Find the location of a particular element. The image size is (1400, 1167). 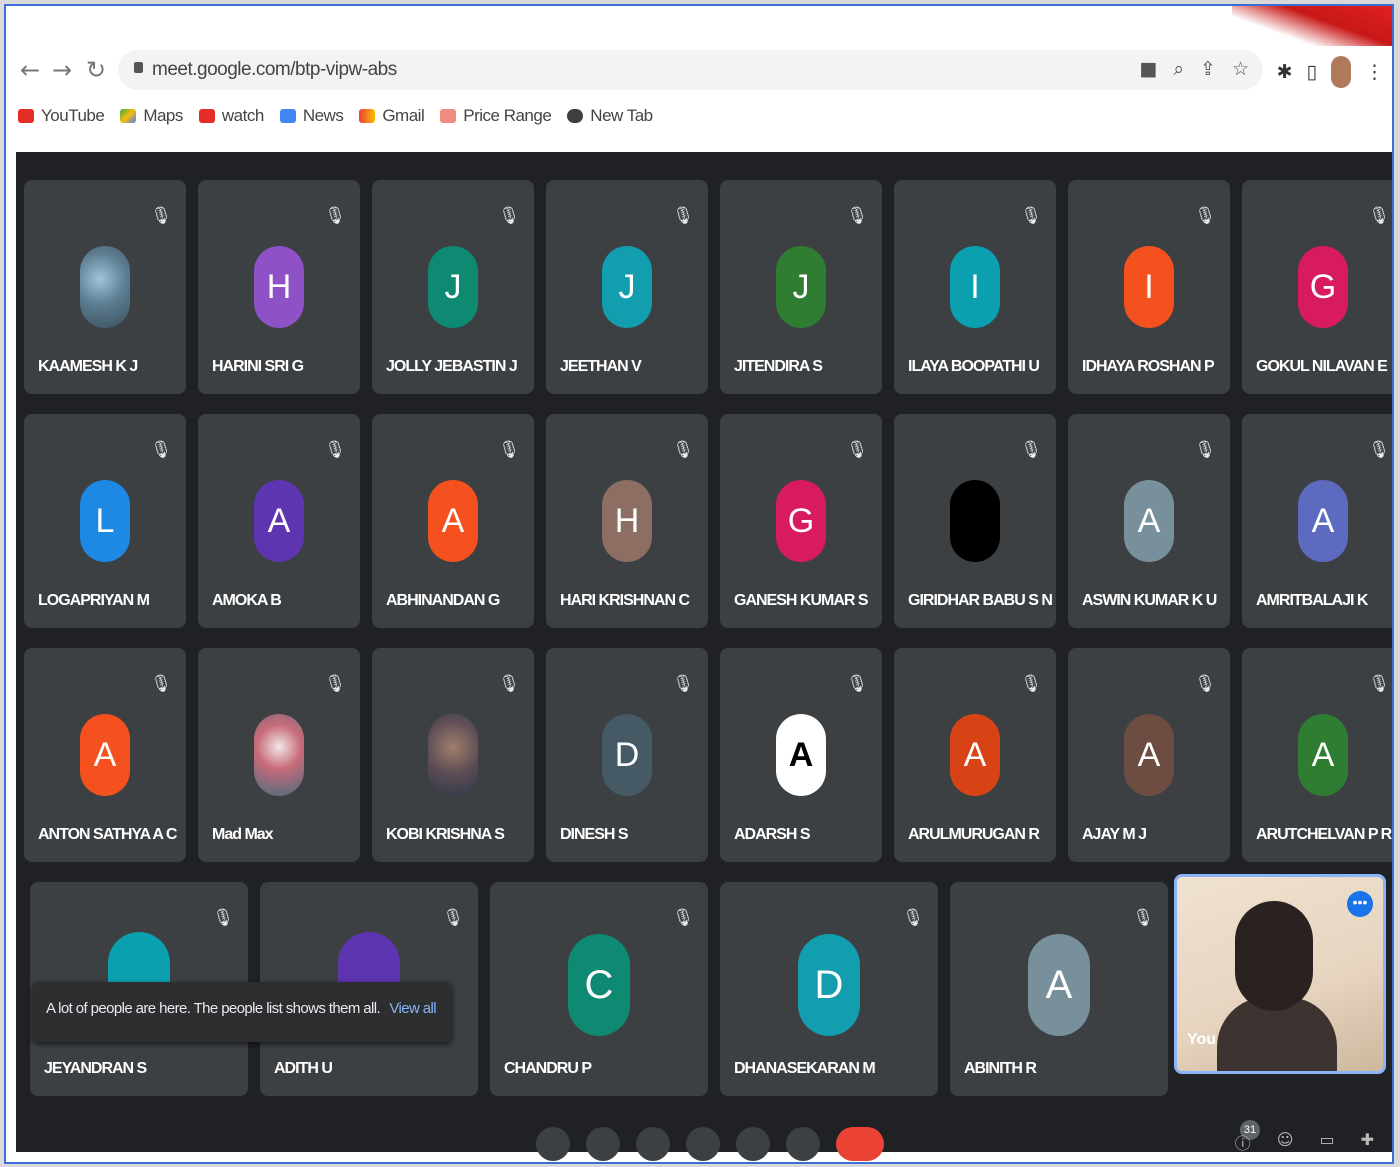

participant-tile: 🎙 KAAMESH K J is located at coordinates (105, 287).